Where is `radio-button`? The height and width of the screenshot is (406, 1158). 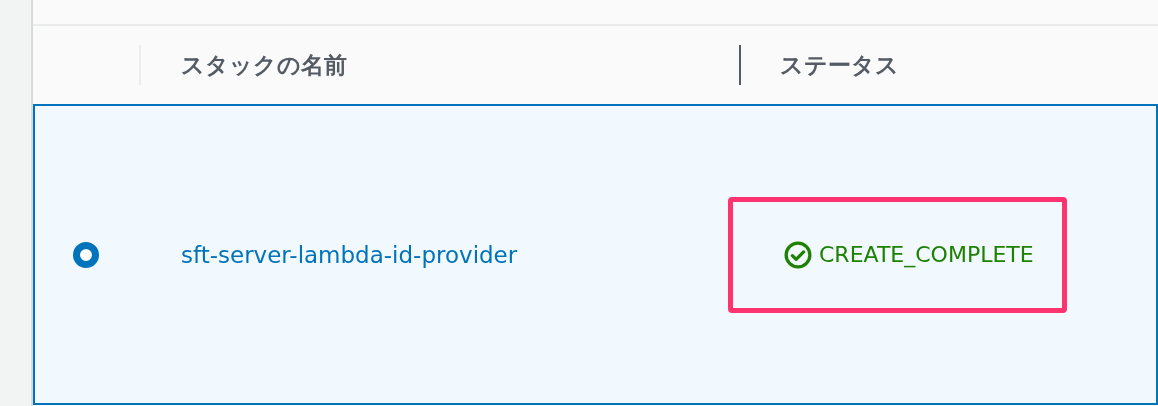
radio-button is located at coordinates (86, 254).